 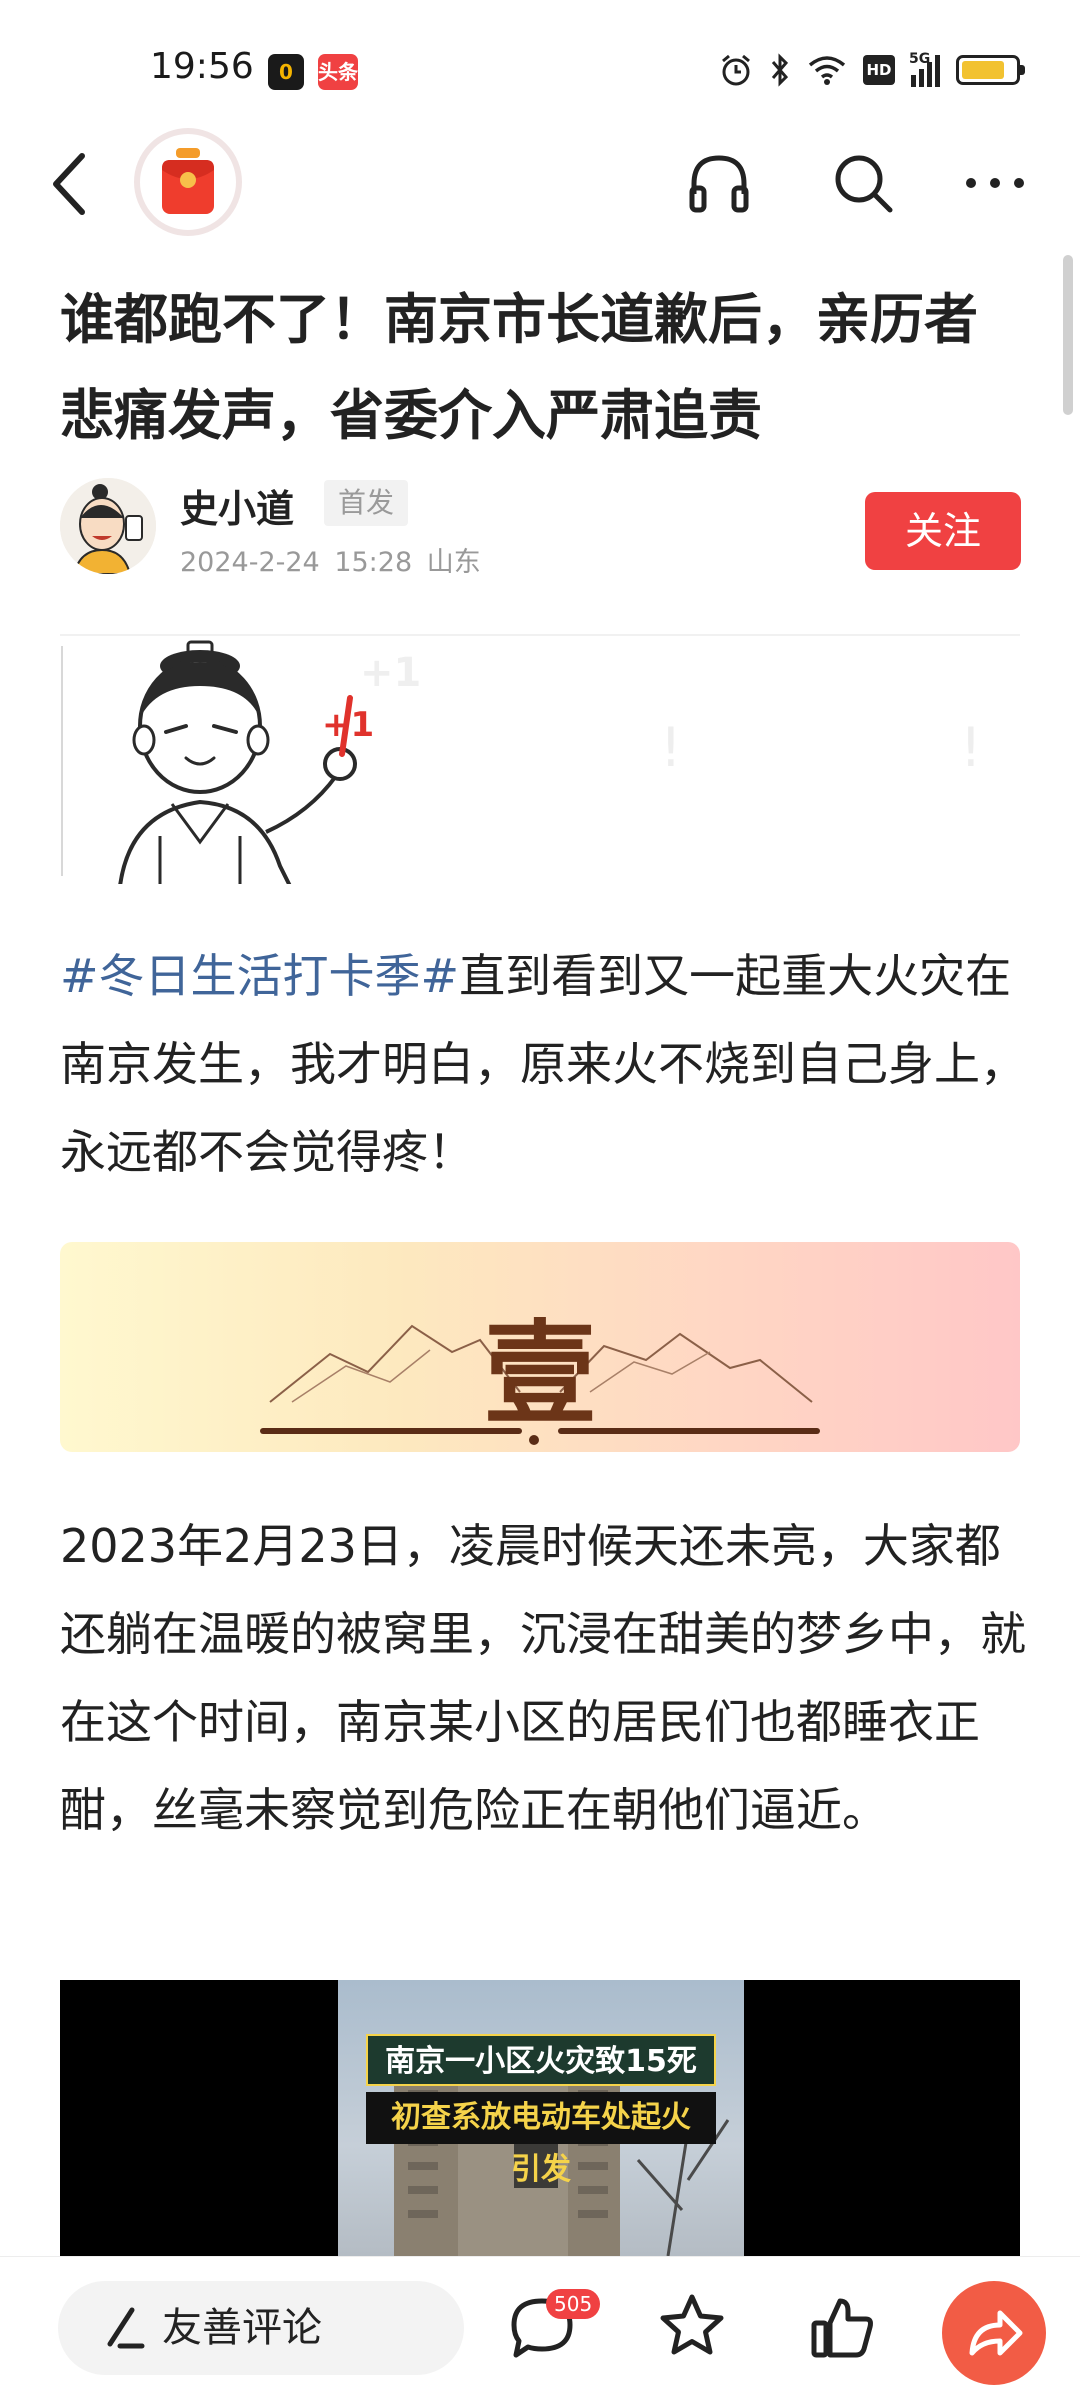 I want to click on pen-icon, so click(x=126, y=2328).